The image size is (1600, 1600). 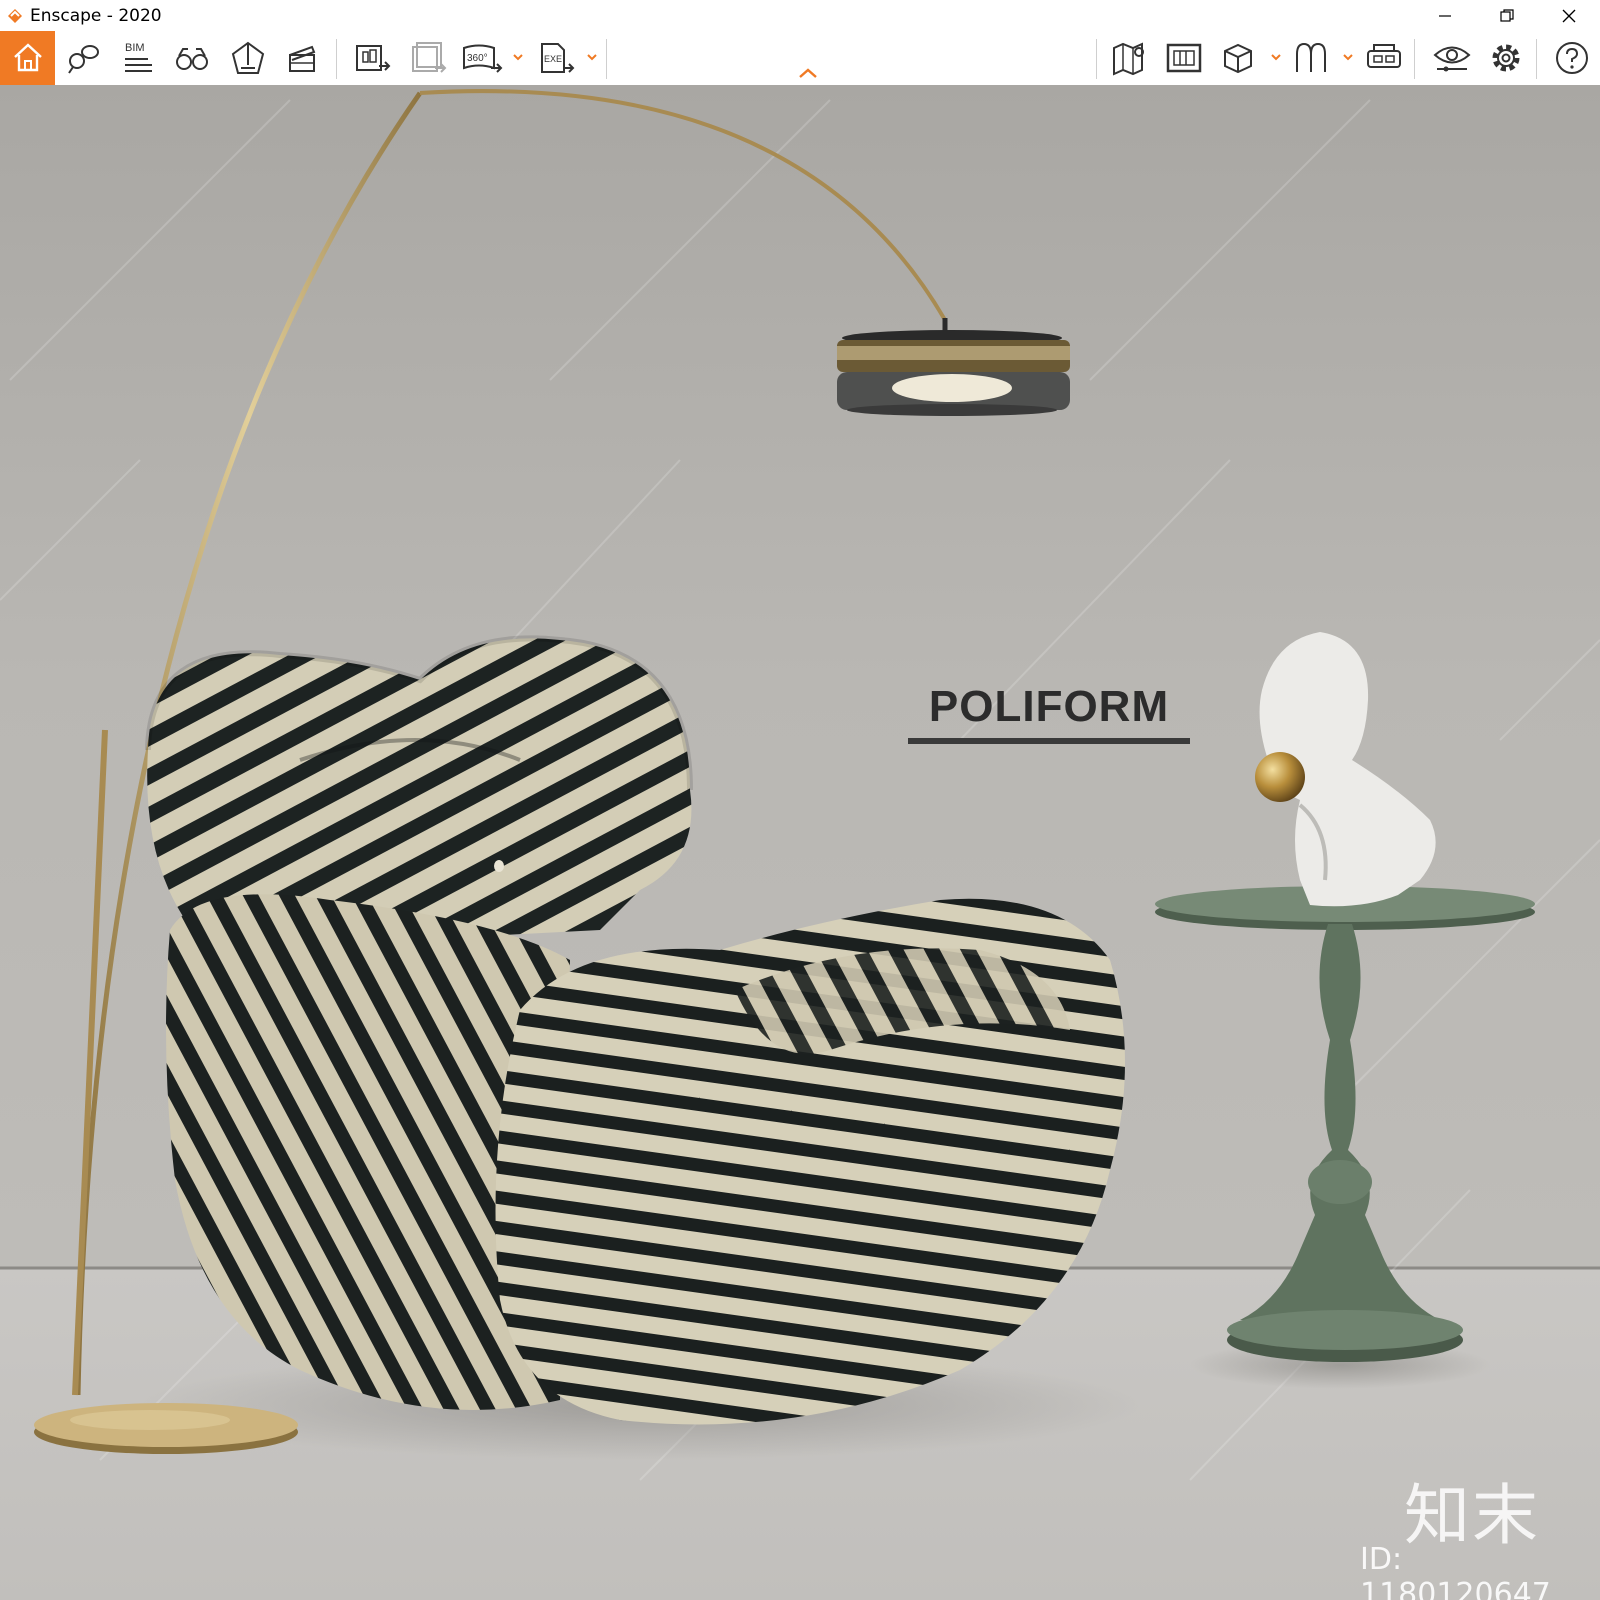 I want to click on restore-icon, so click(x=1507, y=15).